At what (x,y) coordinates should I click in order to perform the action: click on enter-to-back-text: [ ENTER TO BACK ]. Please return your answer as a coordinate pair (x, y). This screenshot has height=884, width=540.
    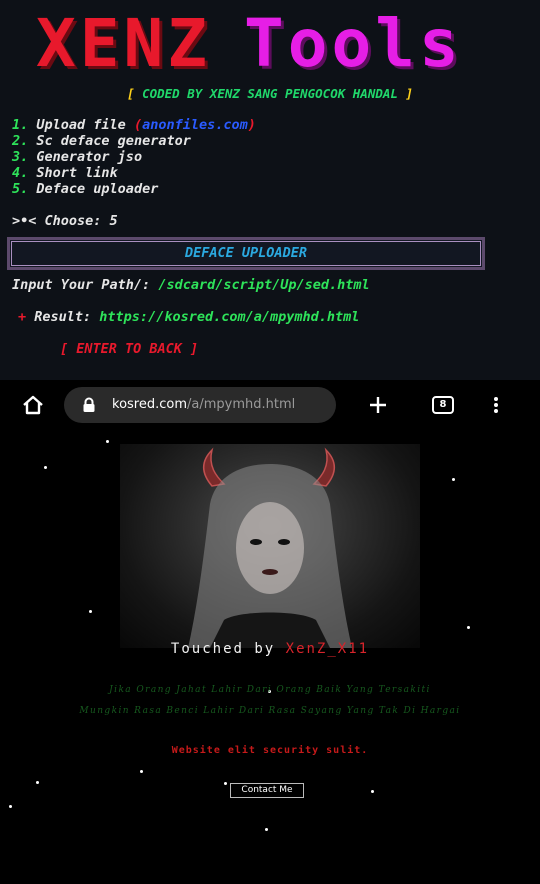
    Looking at the image, I should click on (129, 349).